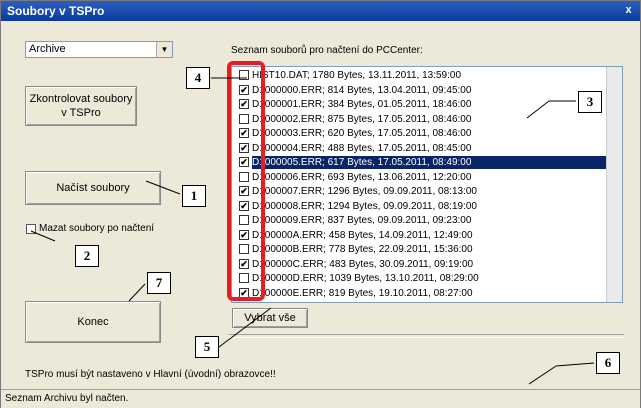 Image resolution: width=641 pixels, height=408 pixels. I want to click on callout-2: 2, so click(87, 256).